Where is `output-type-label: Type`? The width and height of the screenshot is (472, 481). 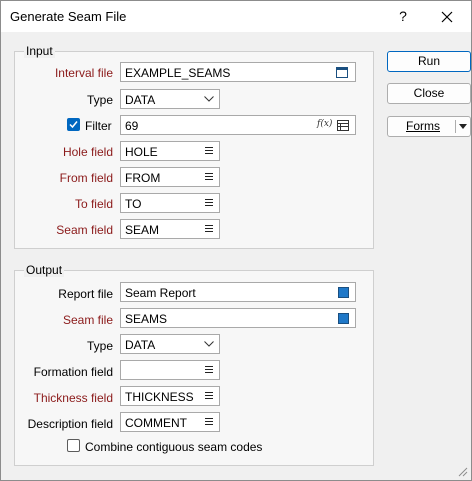 output-type-label: Type is located at coordinates (99, 346).